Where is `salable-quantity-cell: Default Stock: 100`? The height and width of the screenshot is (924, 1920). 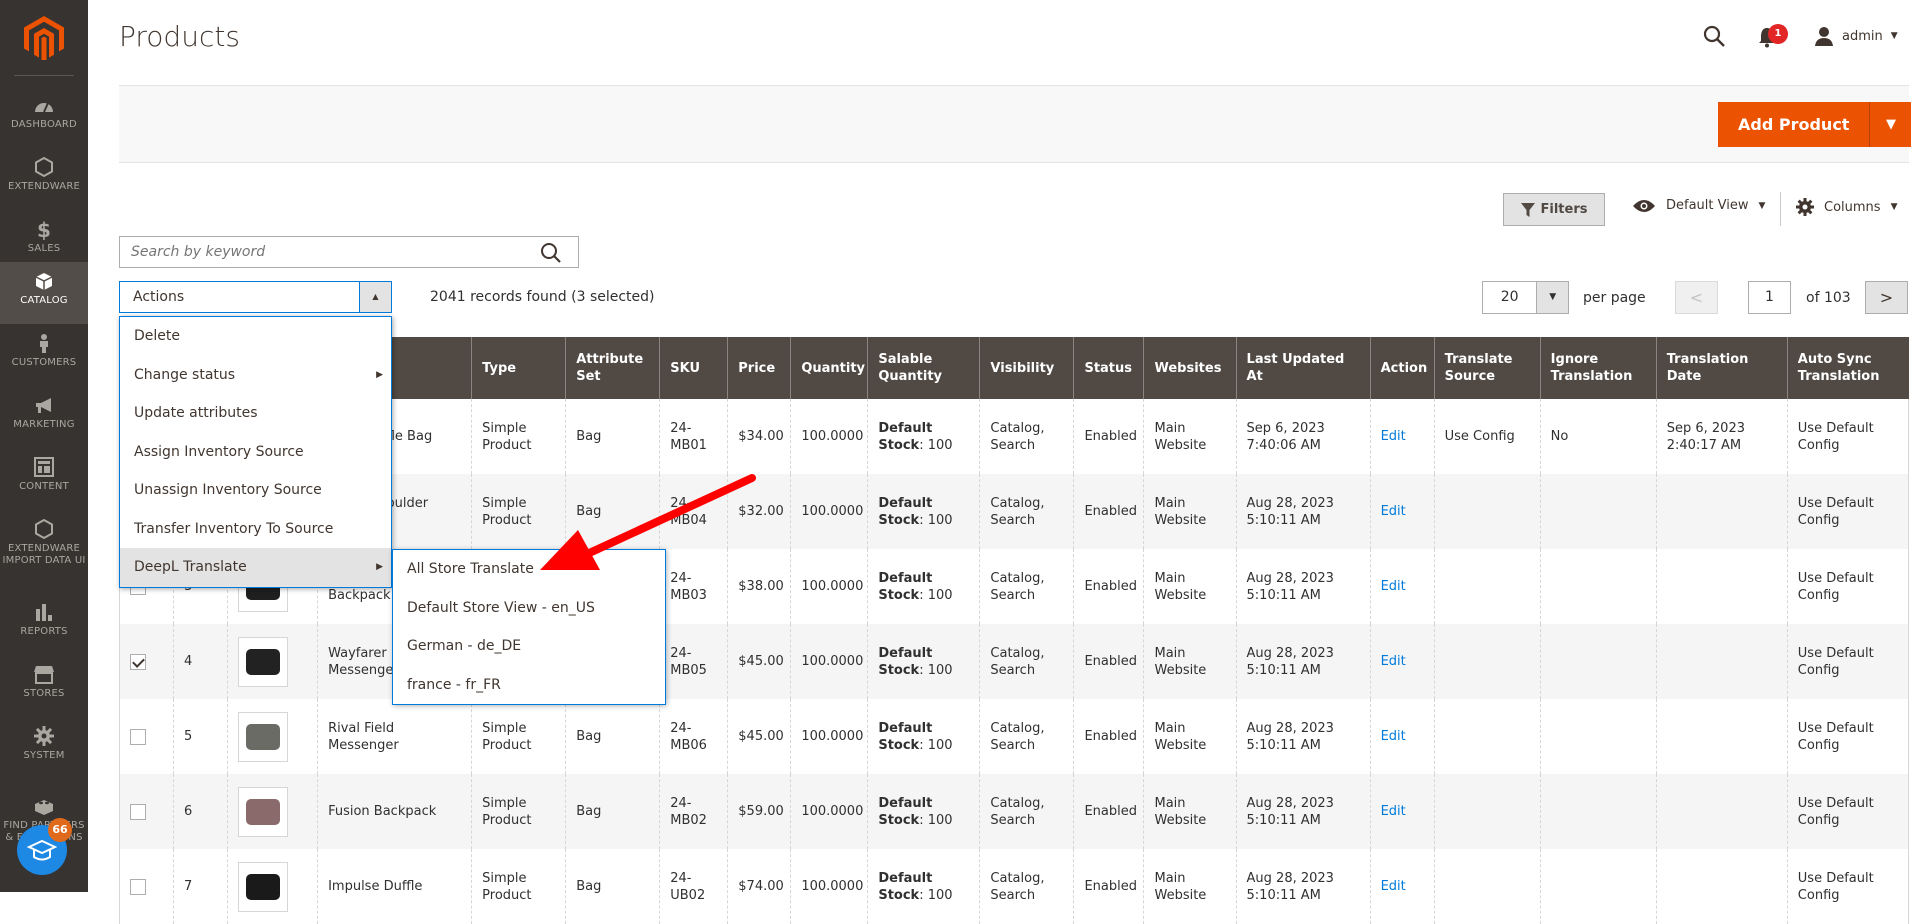 salable-quantity-cell: Default Stock: 100 is located at coordinates (923, 811).